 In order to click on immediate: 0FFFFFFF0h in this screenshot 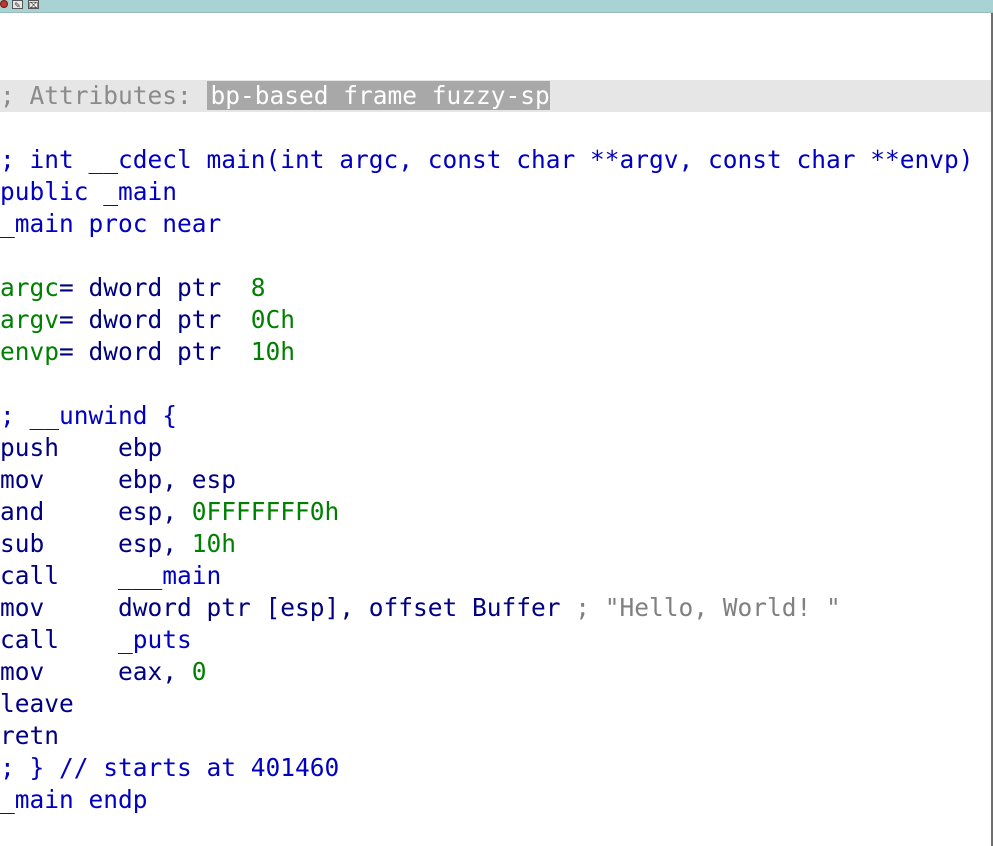, I will do `click(265, 511)`.